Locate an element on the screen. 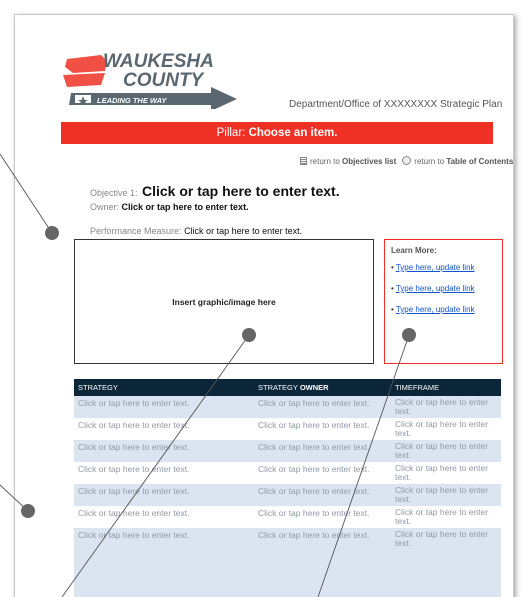  circle-icon is located at coordinates (407, 160).